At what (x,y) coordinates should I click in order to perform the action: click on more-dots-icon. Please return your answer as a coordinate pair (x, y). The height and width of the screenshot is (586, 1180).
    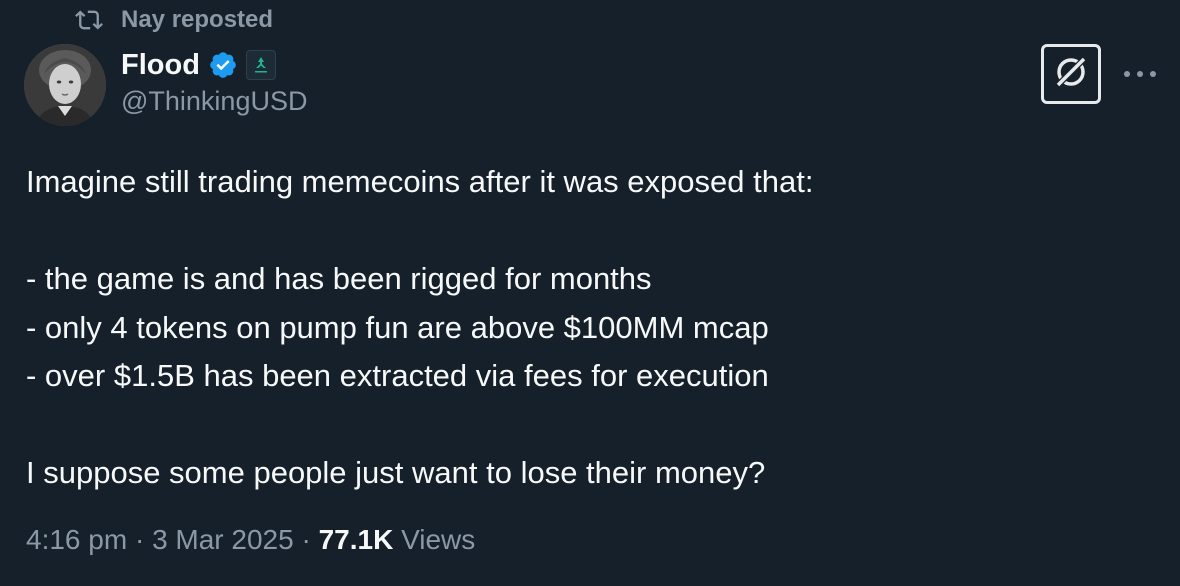
    Looking at the image, I should click on (1140, 75).